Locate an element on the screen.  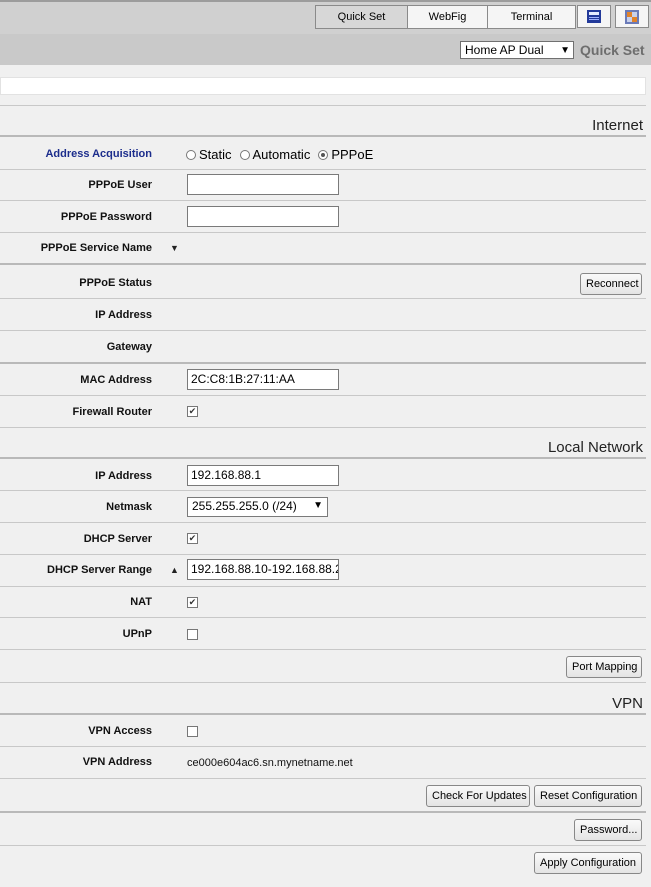
expand-triangle-icon: ▼ is located at coordinates (174, 248).